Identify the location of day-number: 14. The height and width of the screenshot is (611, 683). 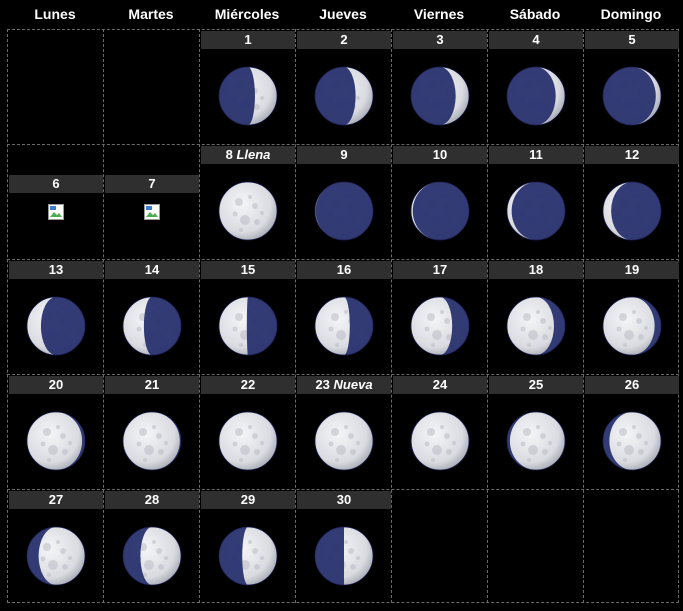
(152, 270).